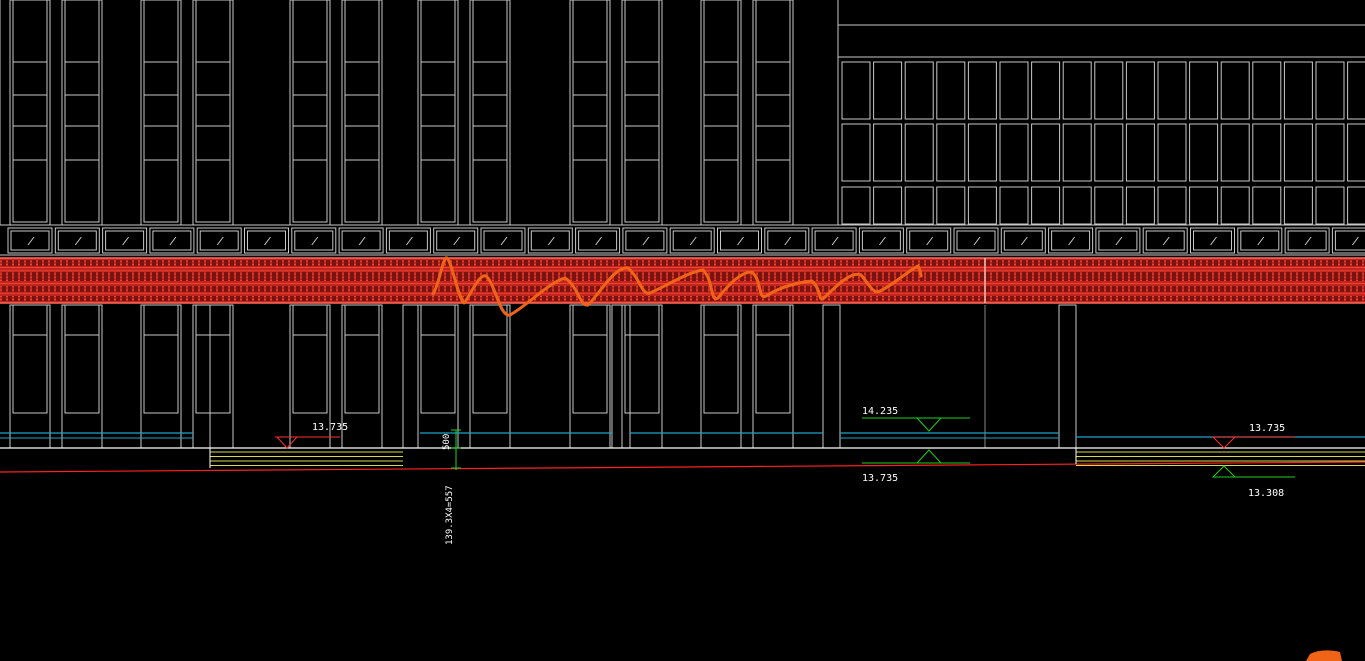 The image size is (1365, 661). What do you see at coordinates (831, 376) in the screenshot?
I see `column` at bounding box center [831, 376].